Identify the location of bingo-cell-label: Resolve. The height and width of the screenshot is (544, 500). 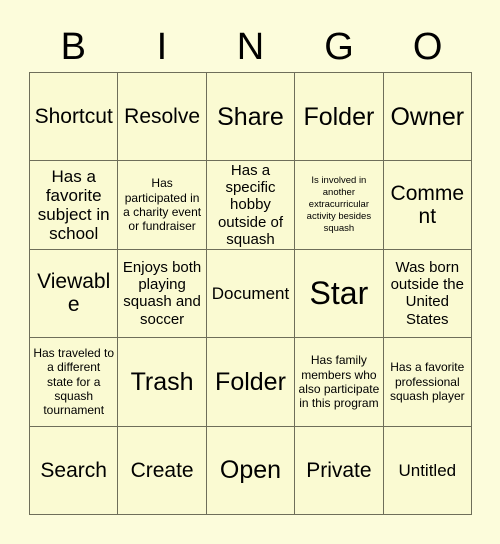
(162, 116).